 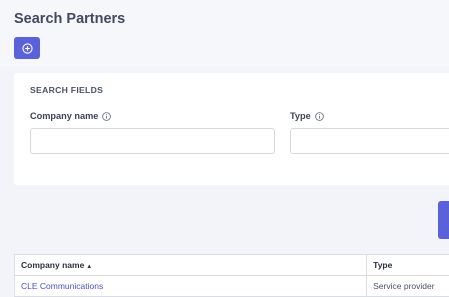 I want to click on company-name-input, so click(x=152, y=141).